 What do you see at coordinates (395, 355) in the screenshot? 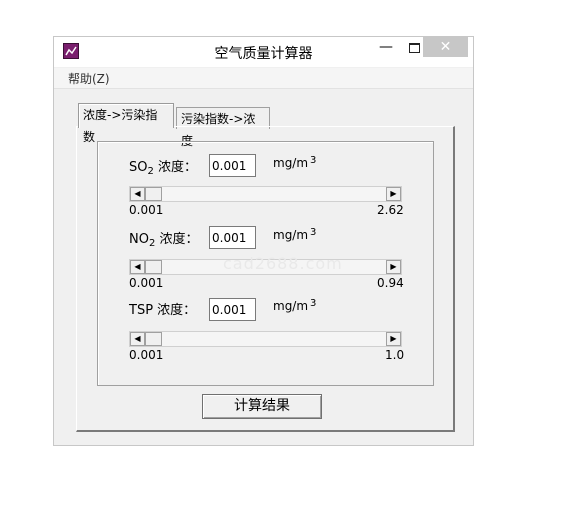
I see `tsp-max-value: 1.0` at bounding box center [395, 355].